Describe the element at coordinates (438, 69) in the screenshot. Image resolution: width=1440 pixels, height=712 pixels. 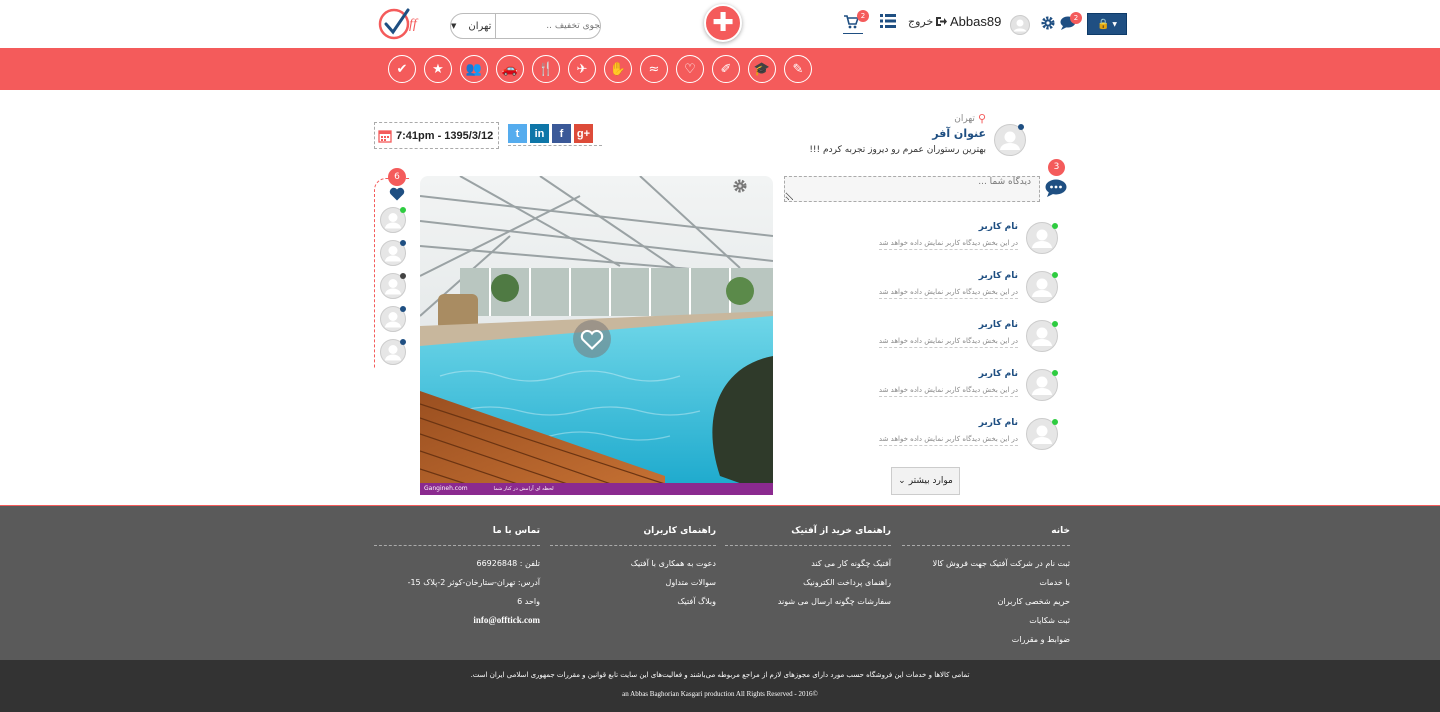
I see `favorite-icon: ★` at that location.